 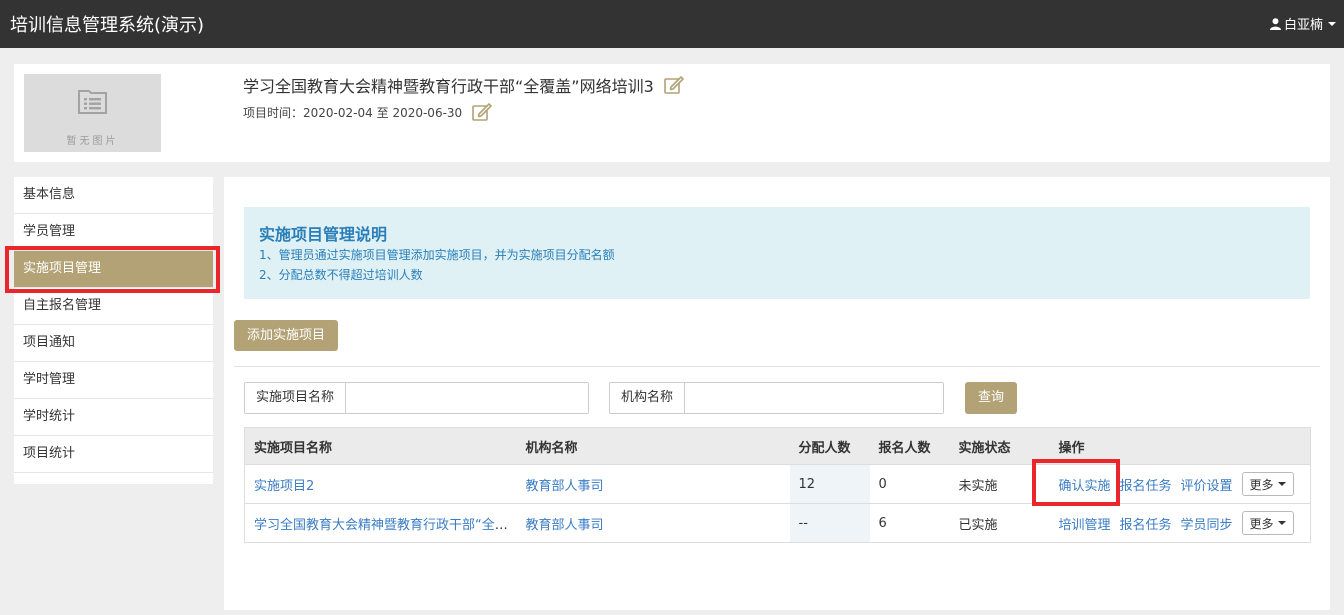 I want to click on project-title-row: 学习全国教育大会精神暨教育行政干部“全覆盖”网络培训3, so click(x=463, y=85).